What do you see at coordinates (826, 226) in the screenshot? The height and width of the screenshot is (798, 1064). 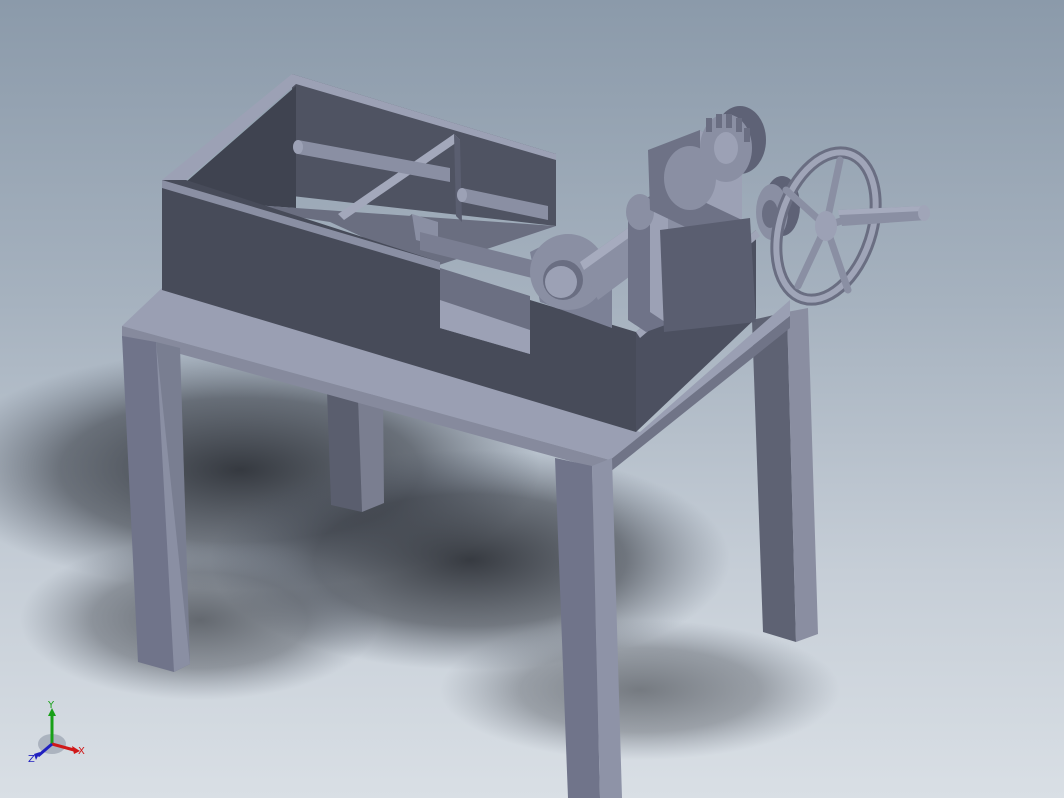 I see `handwheel` at bounding box center [826, 226].